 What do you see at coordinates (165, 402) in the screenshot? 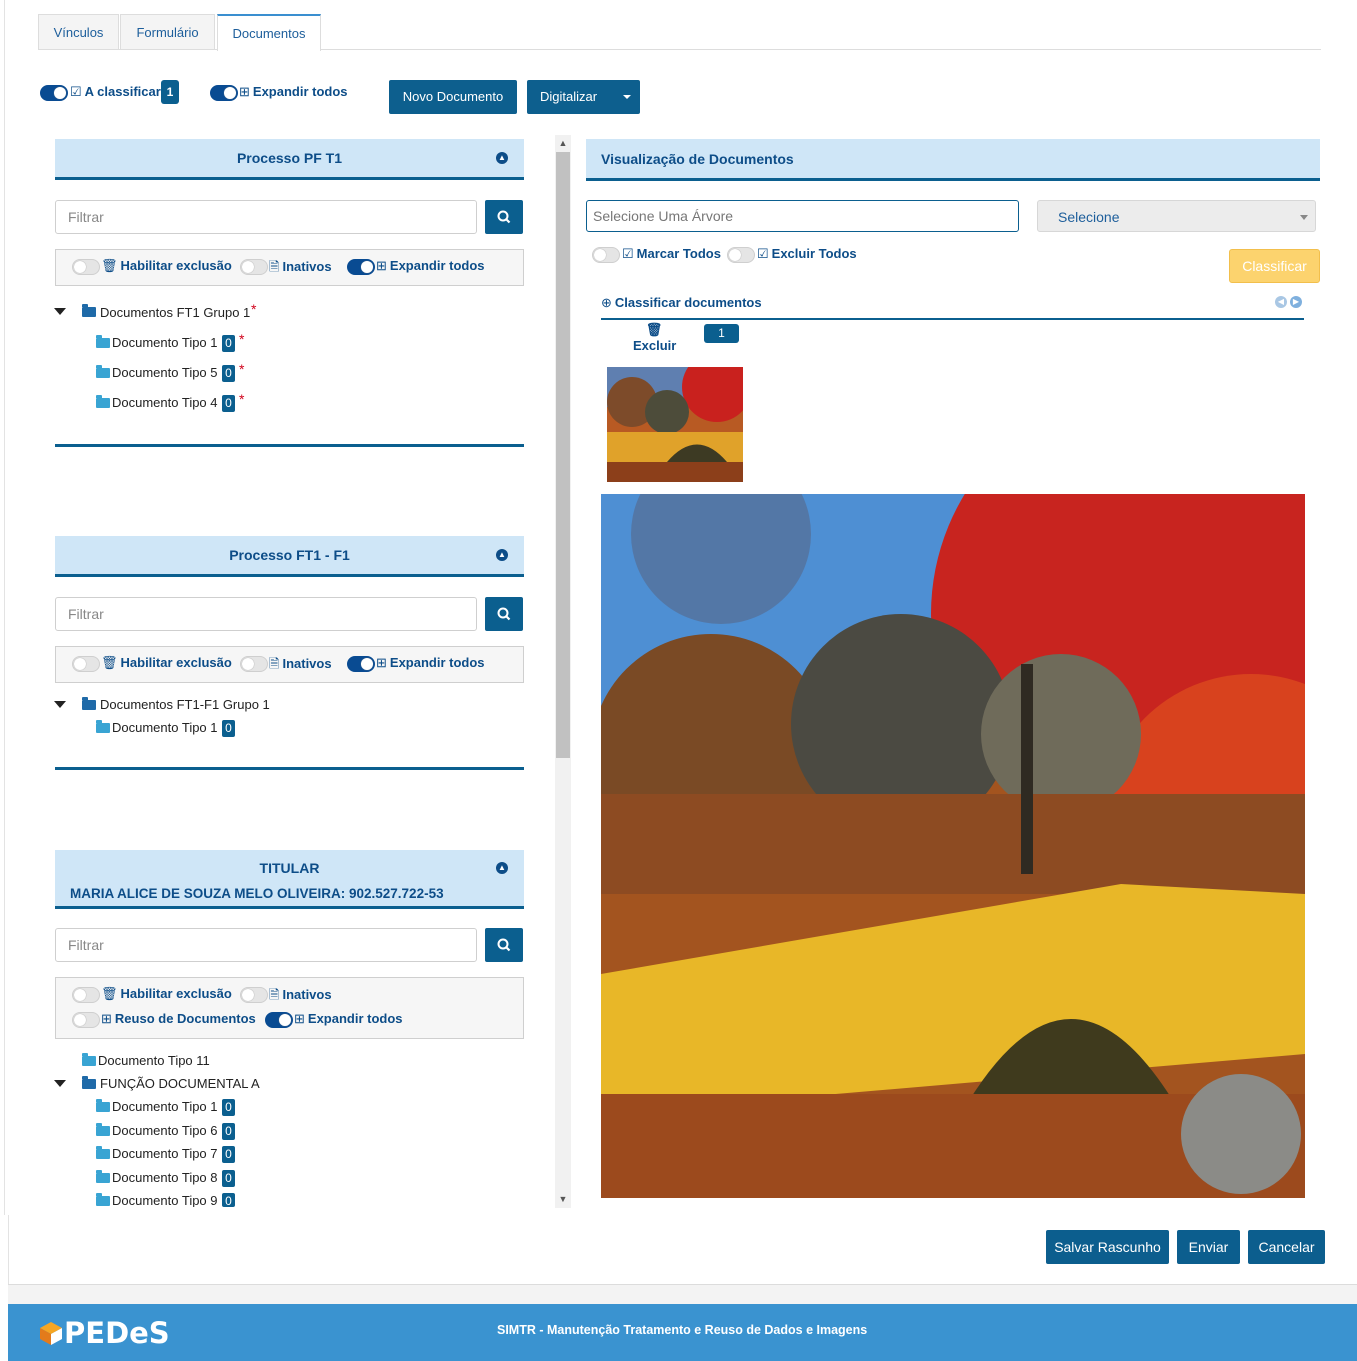
I see `tree-item: Documento Tipo 4` at bounding box center [165, 402].